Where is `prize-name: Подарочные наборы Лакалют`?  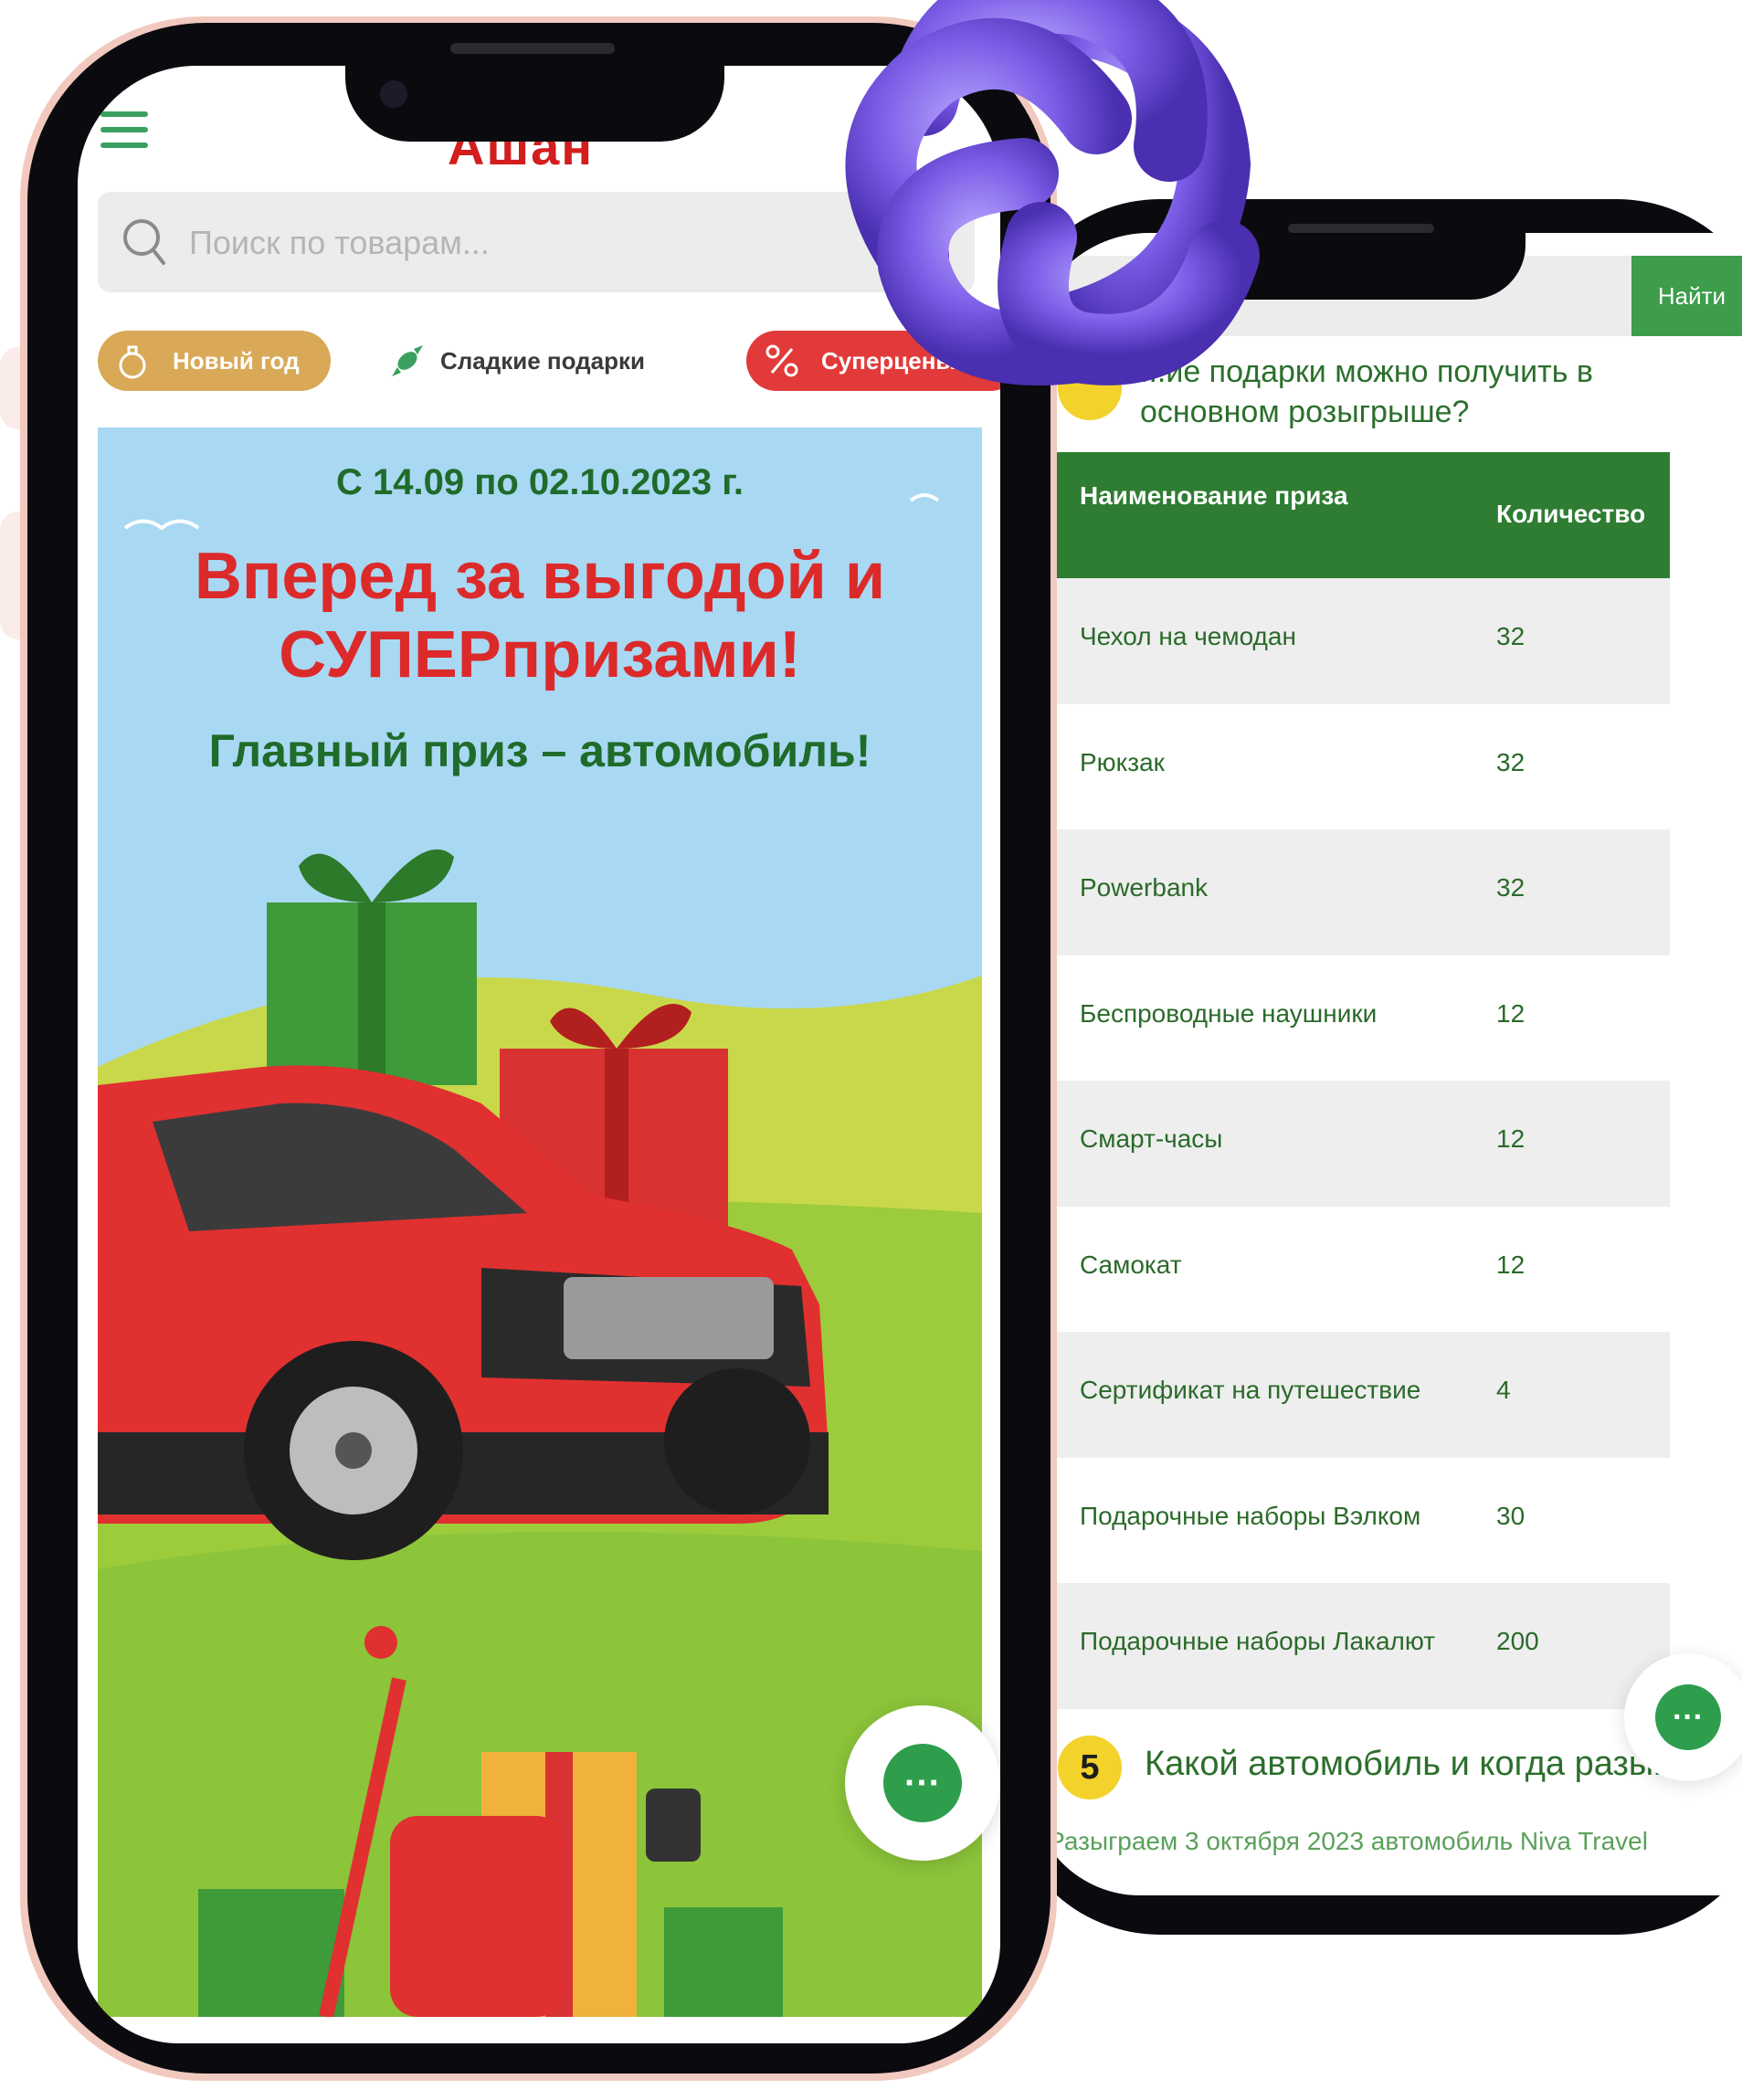
prize-name: Подарочные наборы Лакалют is located at coordinates (1258, 1641).